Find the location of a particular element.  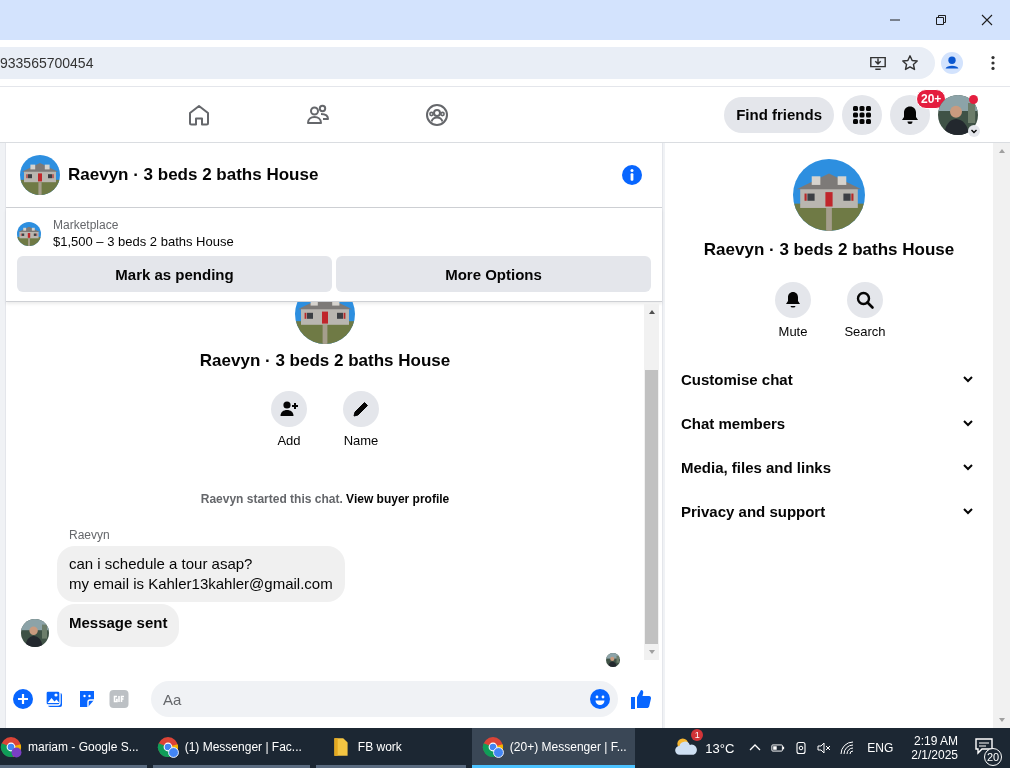

section-header: Media, files and links is located at coordinates (829, 467).